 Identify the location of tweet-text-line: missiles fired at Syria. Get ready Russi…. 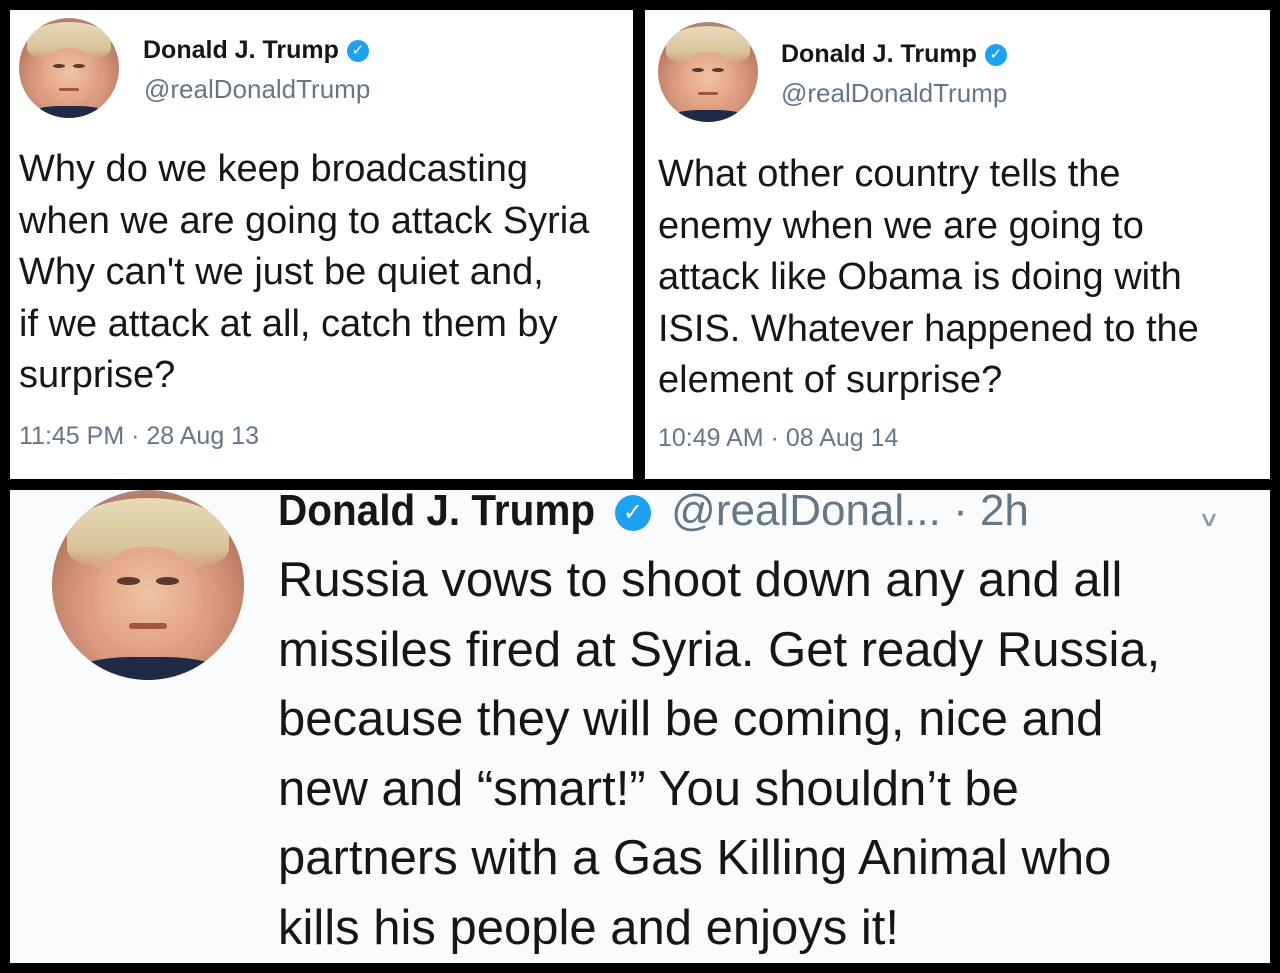
(719, 649).